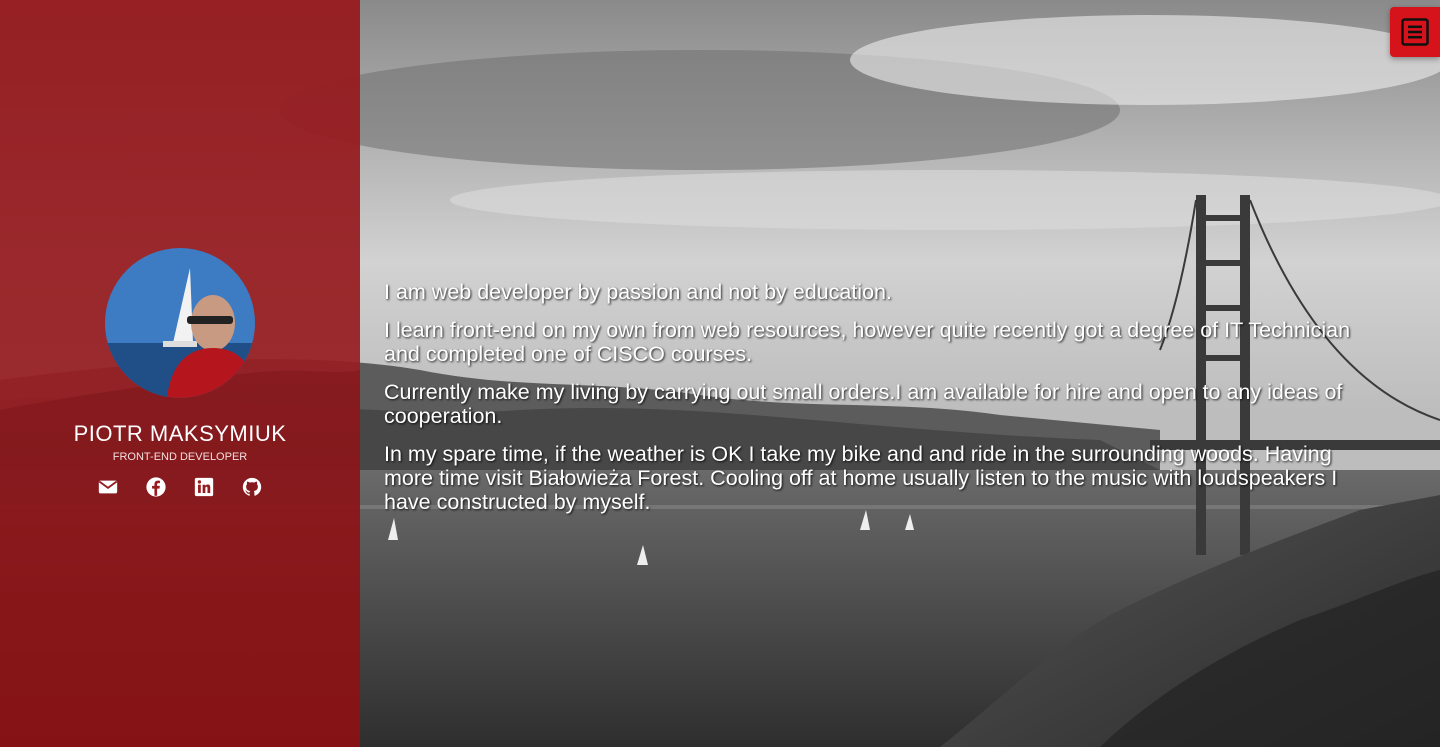 The height and width of the screenshot is (747, 1440). I want to click on hamburger-menu-icon, so click(1415, 32).